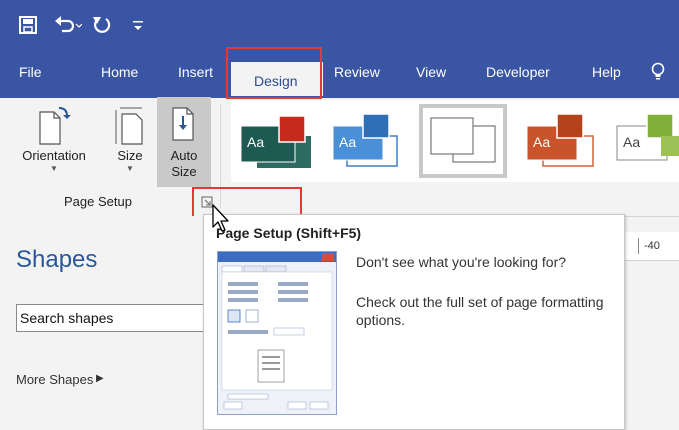 The width and height of the screenshot is (679, 430). What do you see at coordinates (184, 126) in the screenshot?
I see `auto-size-icon` at bounding box center [184, 126].